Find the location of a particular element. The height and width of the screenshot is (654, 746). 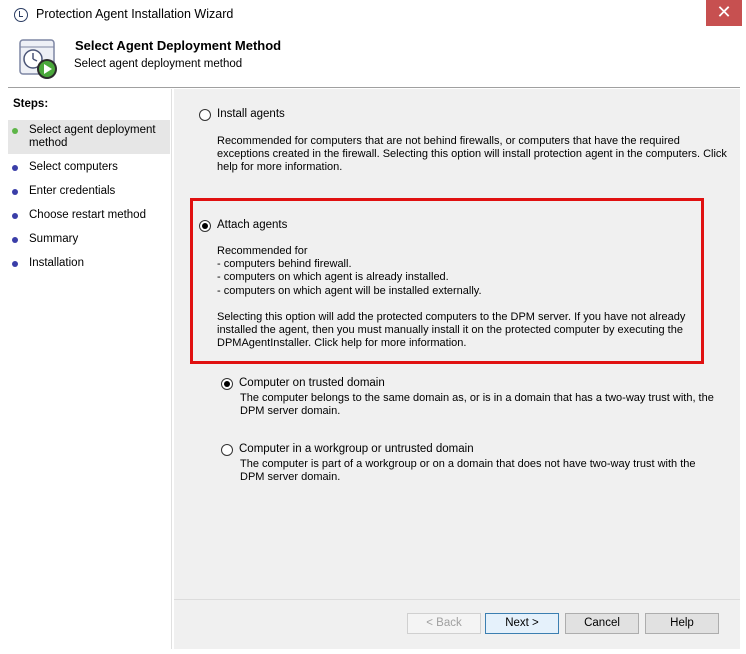

window-frame-right is located at coordinates (743, 342).